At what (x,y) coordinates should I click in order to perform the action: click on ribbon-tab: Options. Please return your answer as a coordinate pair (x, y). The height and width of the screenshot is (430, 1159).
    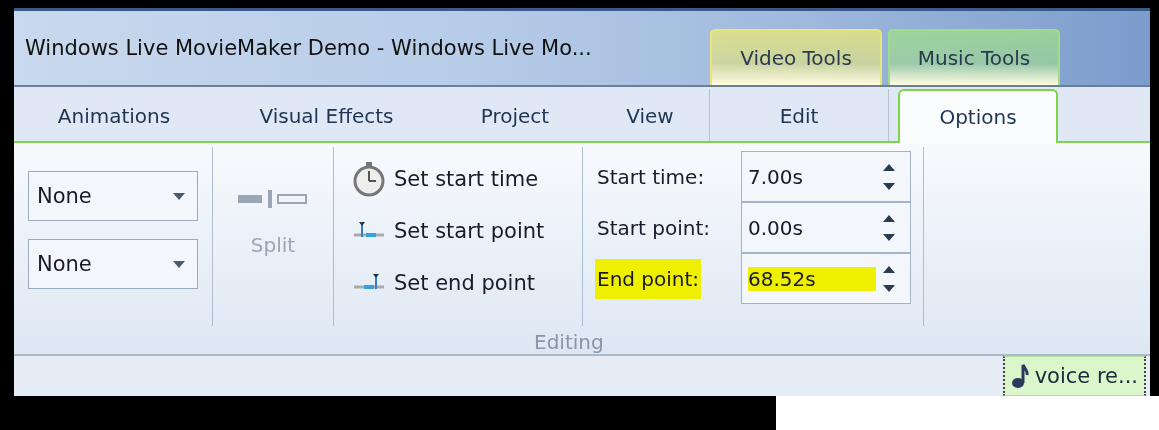
    Looking at the image, I should click on (978, 116).